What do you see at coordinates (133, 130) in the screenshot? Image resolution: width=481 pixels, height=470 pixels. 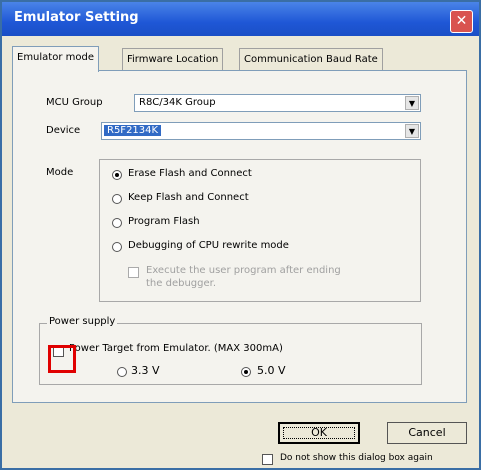 I see `device-value: R5F2134K` at bounding box center [133, 130].